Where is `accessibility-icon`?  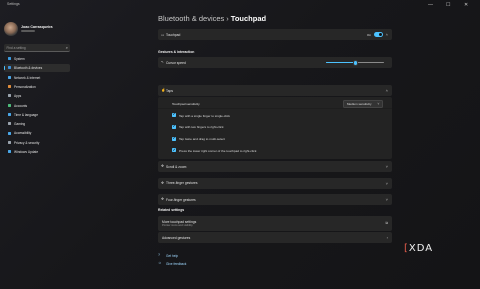
accessibility-icon is located at coordinates (9, 133).